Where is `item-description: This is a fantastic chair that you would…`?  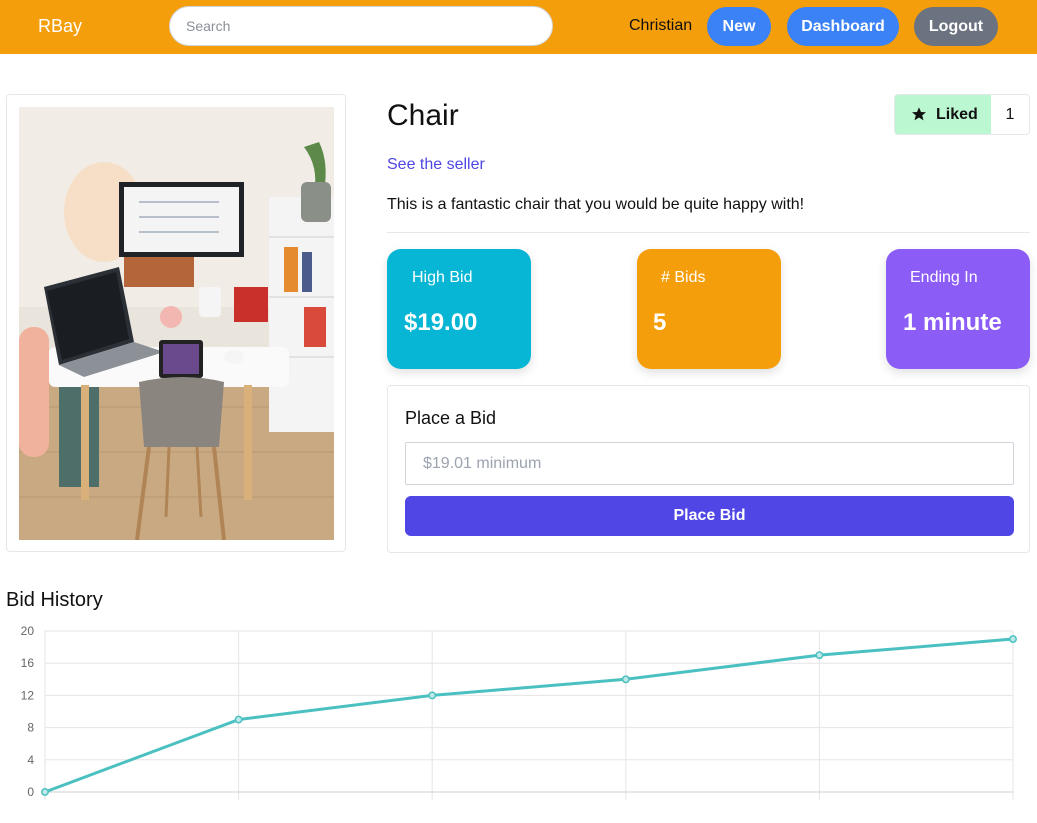
item-description: This is a fantastic chair that you would… is located at coordinates (596, 204).